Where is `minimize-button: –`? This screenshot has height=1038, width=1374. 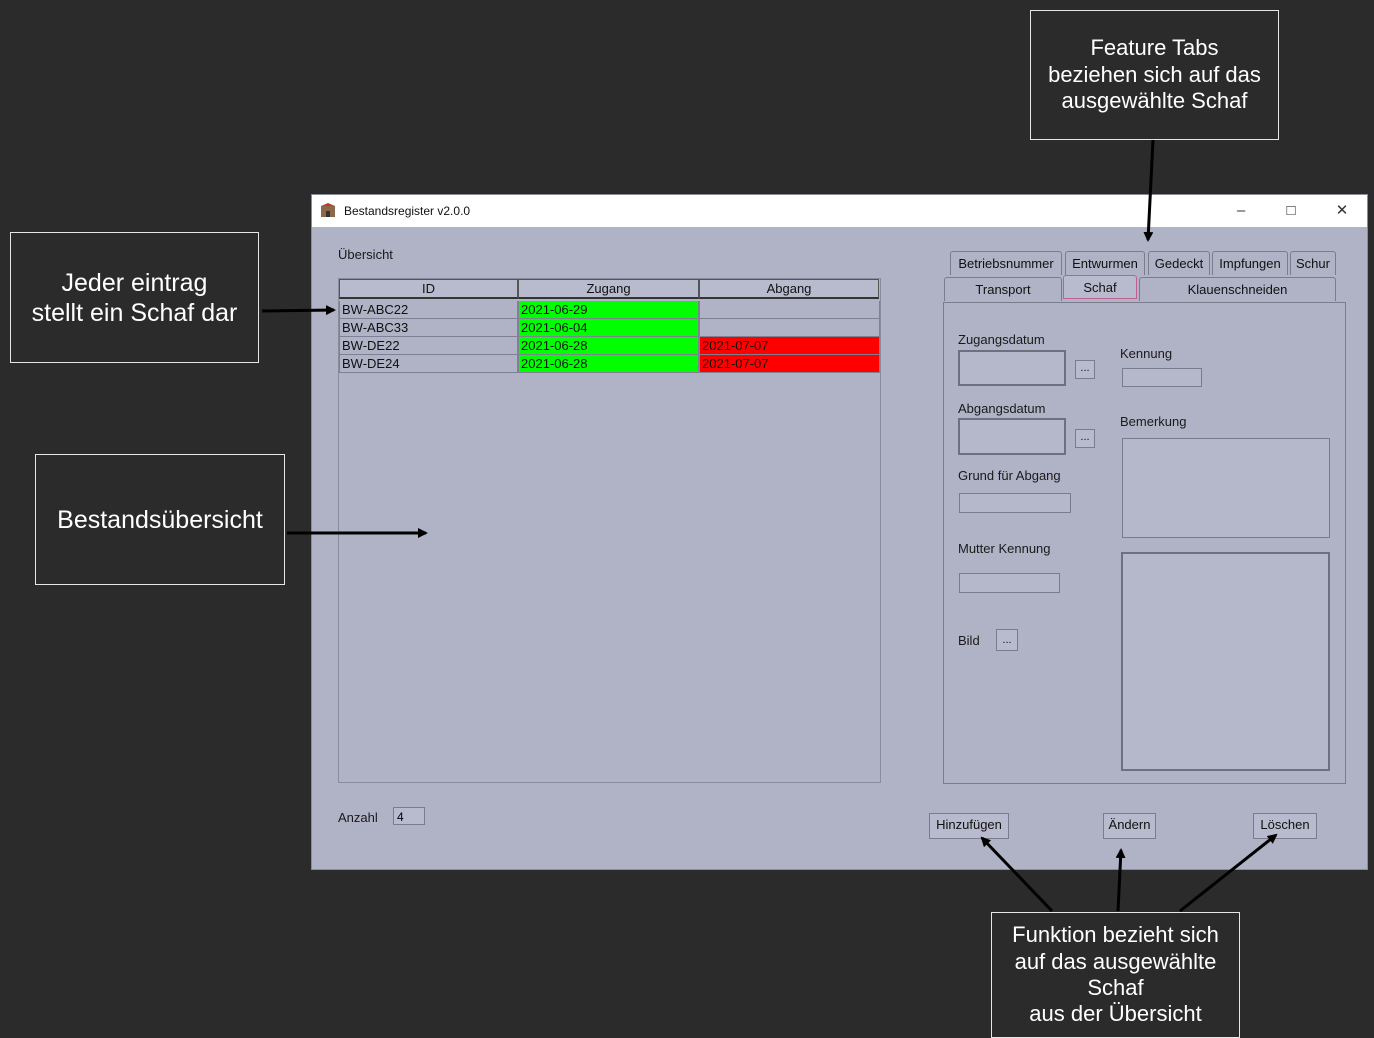 minimize-button: – is located at coordinates (1241, 211).